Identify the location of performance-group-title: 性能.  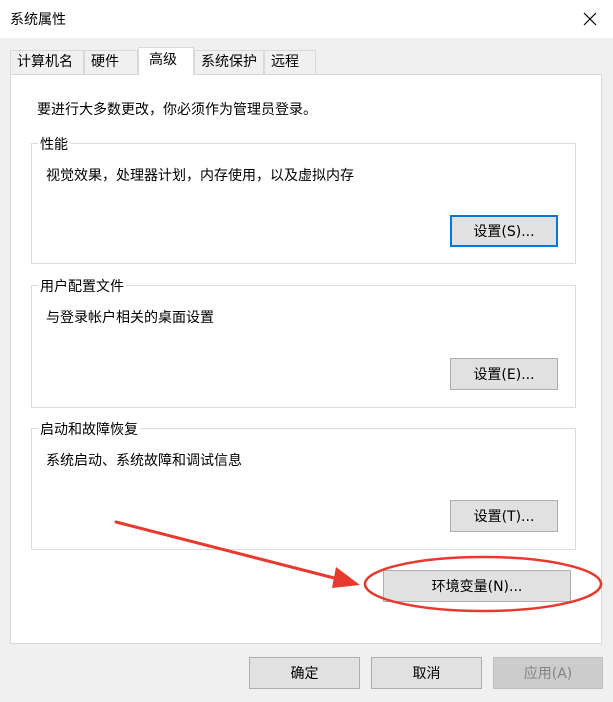
(54, 144).